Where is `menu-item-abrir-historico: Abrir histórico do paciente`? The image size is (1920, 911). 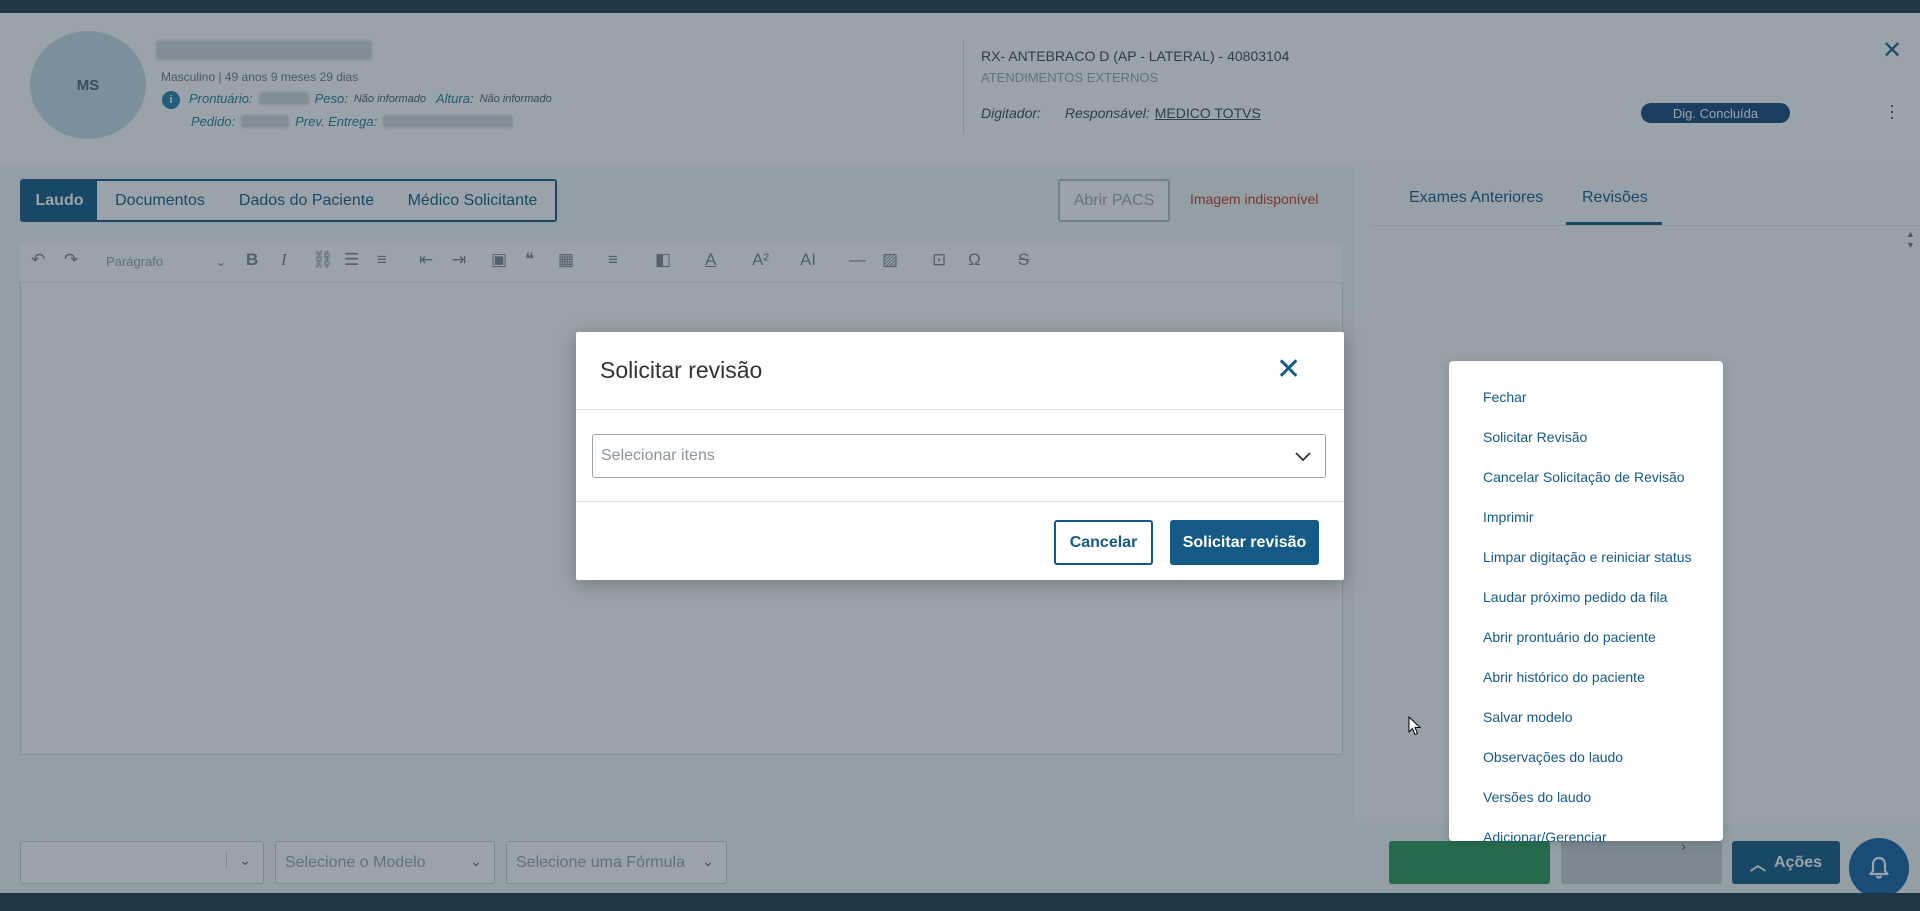 menu-item-abrir-historico: Abrir histórico do paciente is located at coordinates (1564, 677).